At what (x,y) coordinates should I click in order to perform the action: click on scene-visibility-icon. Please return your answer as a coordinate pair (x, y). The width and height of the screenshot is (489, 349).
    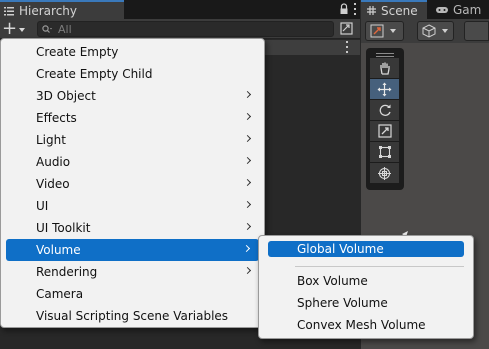
    Looking at the image, I should click on (346, 28).